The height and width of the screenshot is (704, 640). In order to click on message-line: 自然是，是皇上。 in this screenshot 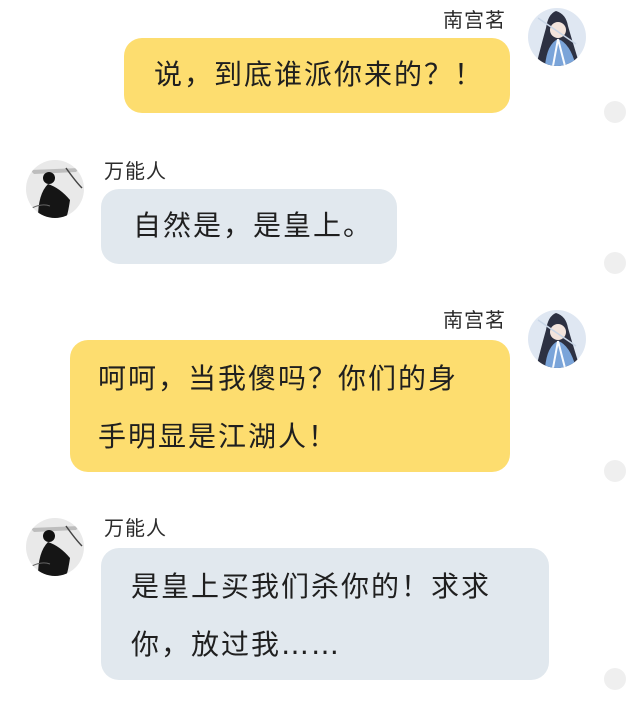, I will do `click(253, 225)`.